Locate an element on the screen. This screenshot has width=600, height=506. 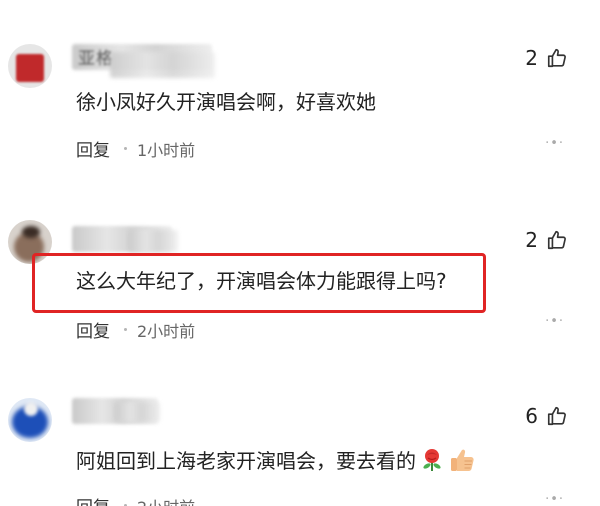
thumbs-up-emoji is located at coordinates (462, 460).